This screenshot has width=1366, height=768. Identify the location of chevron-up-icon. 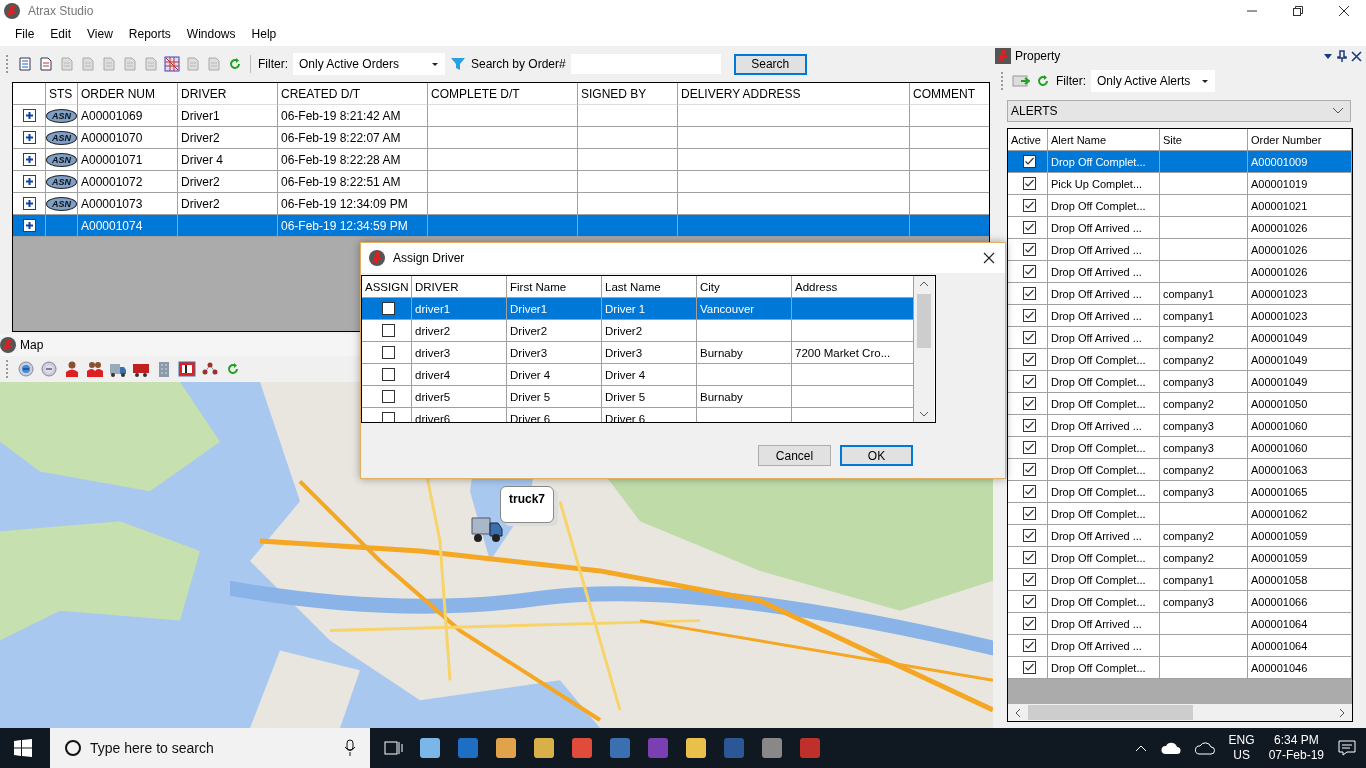
(1140, 748).